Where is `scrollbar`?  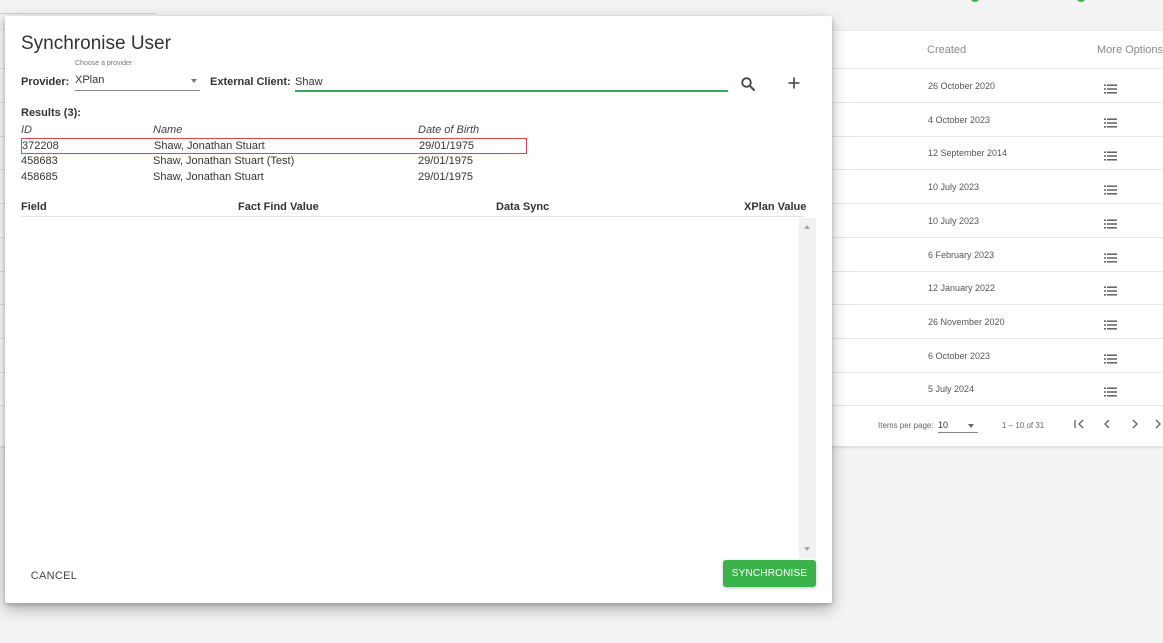
scrollbar is located at coordinates (807, 388).